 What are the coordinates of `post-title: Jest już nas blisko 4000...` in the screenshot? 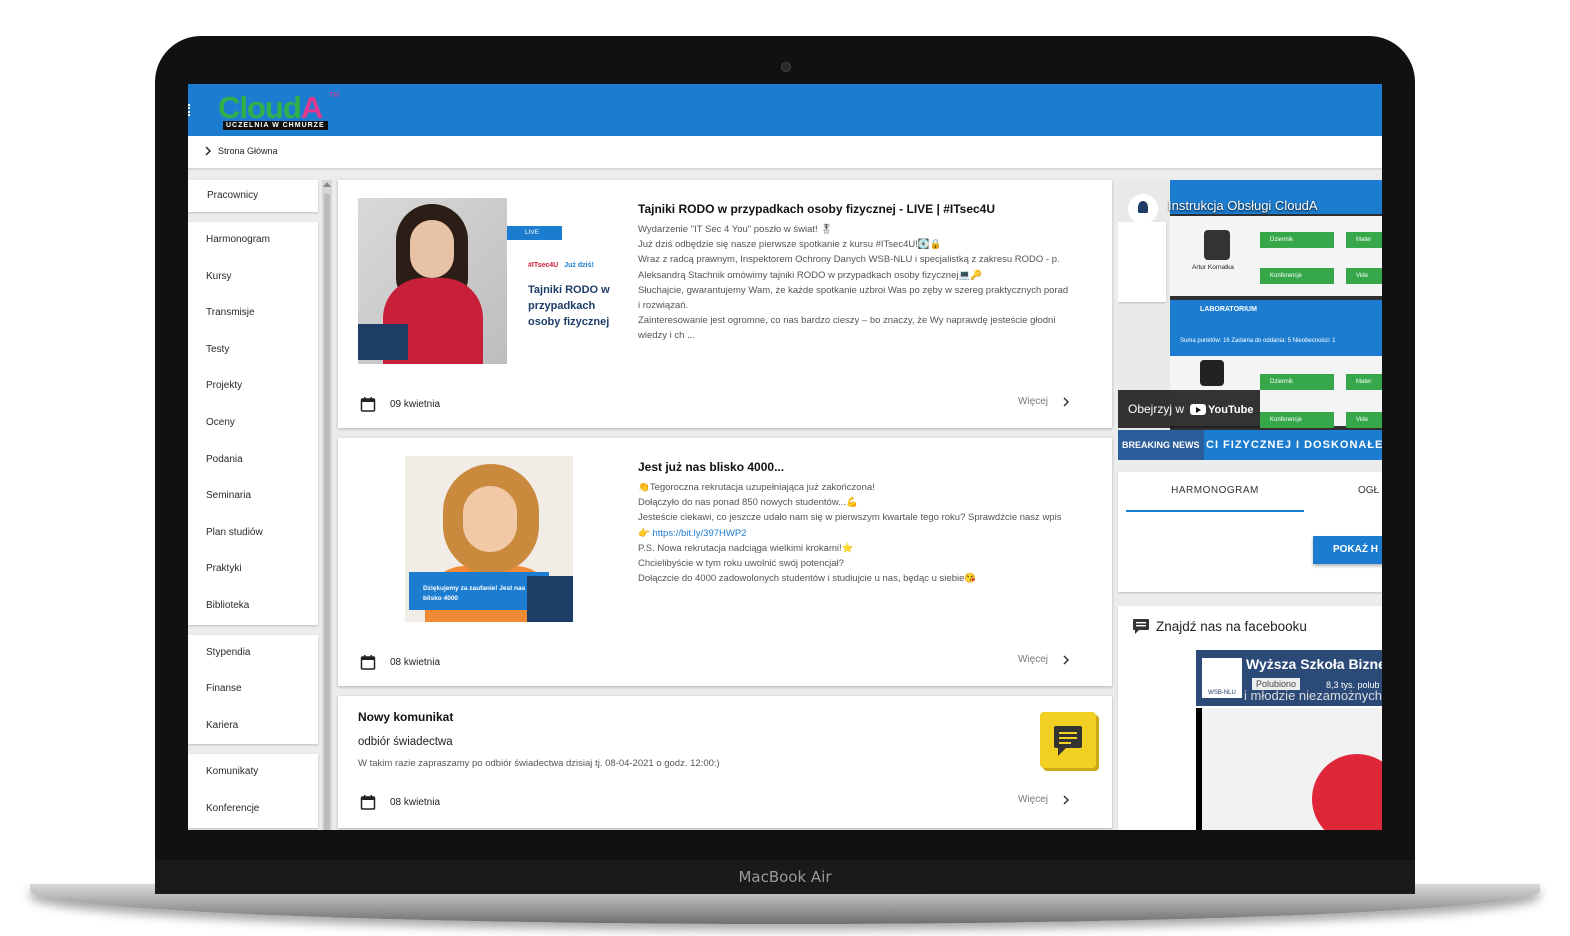 It's located at (711, 467).